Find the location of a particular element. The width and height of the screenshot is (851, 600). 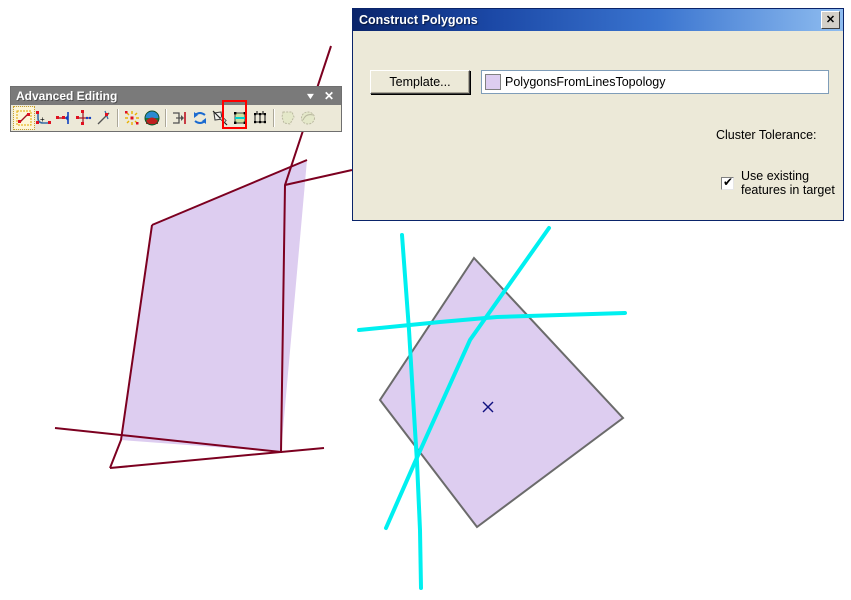

left-polygon is located at coordinates (214, 306).